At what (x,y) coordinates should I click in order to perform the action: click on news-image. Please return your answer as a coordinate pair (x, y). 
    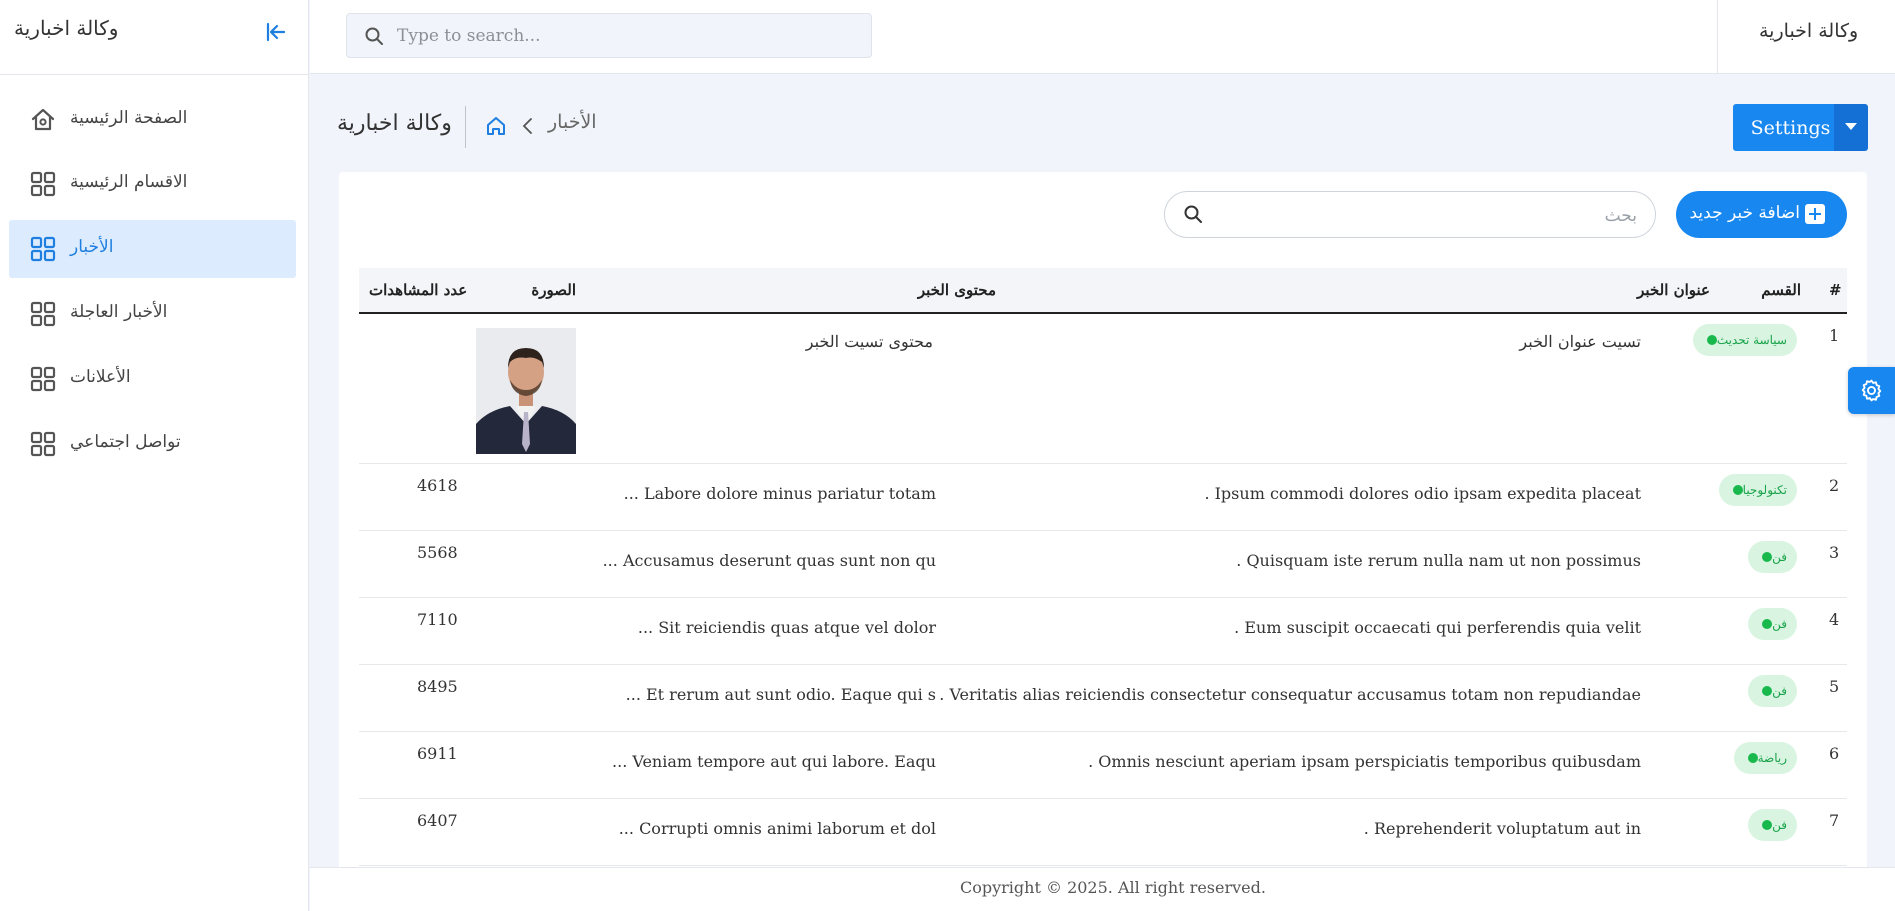
    Looking at the image, I should click on (526, 391).